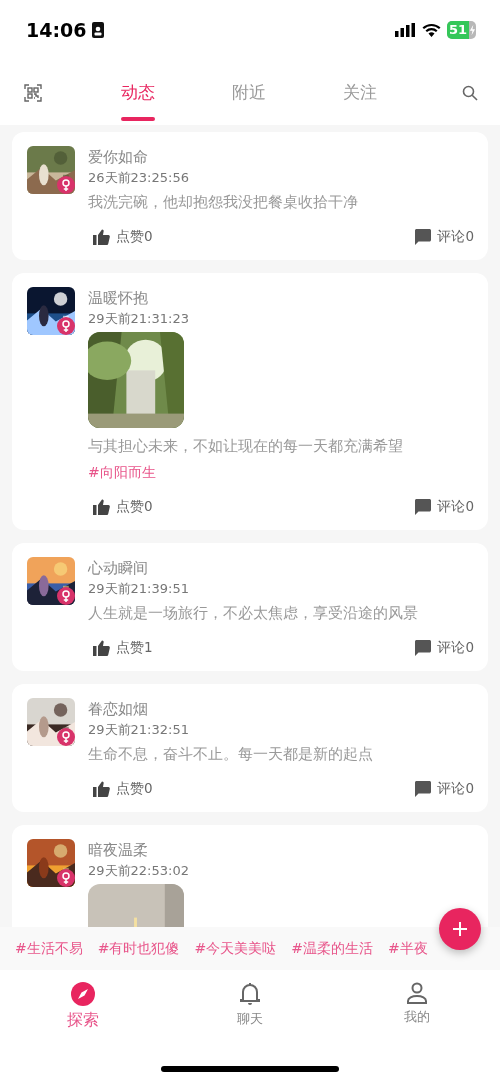 Image resolution: width=500 pixels, height=1082 pixels. What do you see at coordinates (332, 948) in the screenshot?
I see `topic-tag: #温柔的生活` at bounding box center [332, 948].